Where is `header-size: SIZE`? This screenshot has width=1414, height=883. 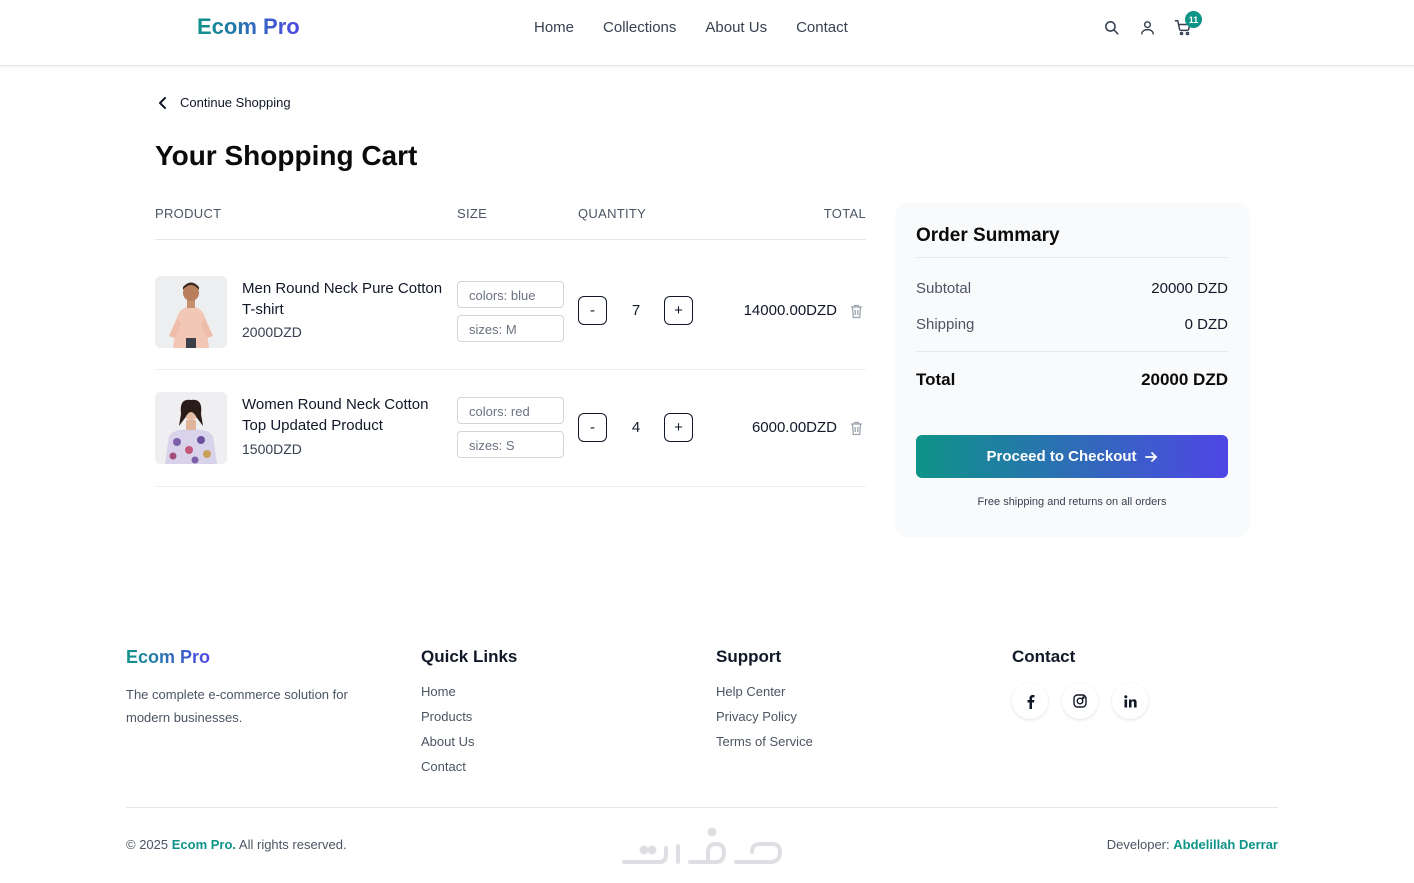
header-size: SIZE is located at coordinates (472, 213).